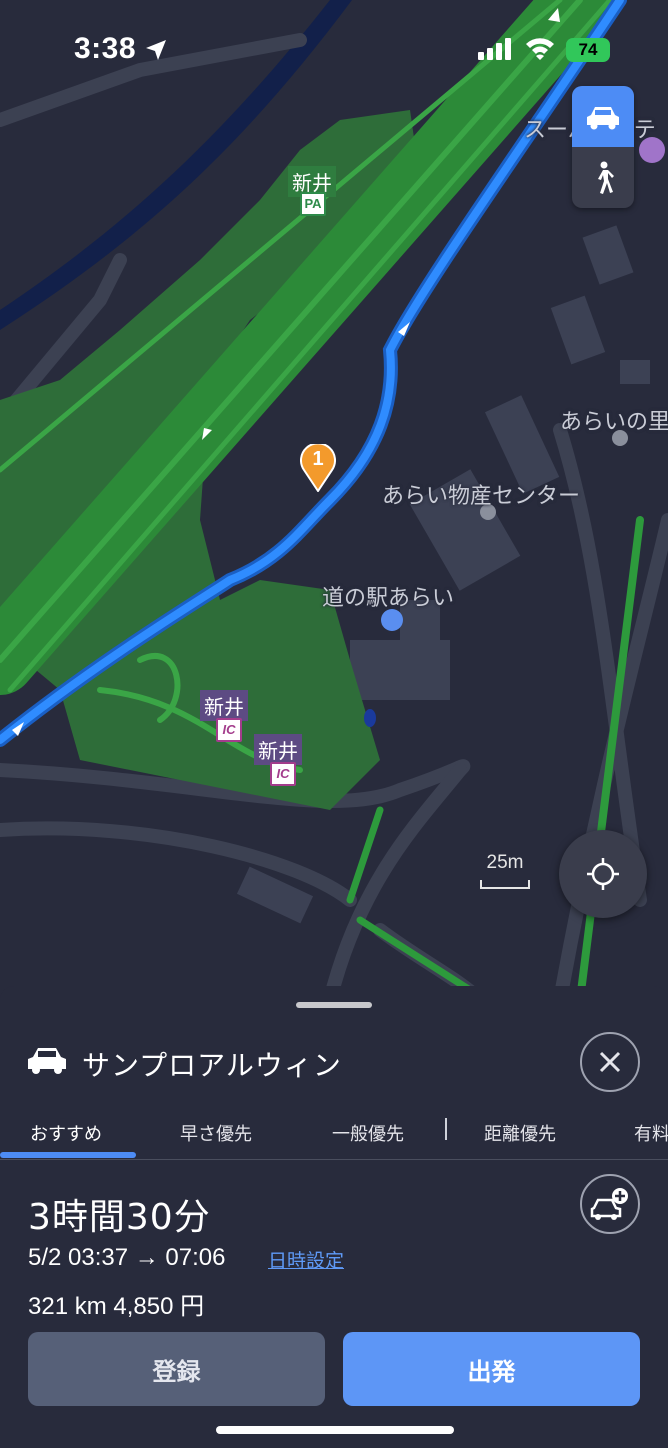 The image size is (668, 1448). I want to click on close-icon, so click(610, 1062).